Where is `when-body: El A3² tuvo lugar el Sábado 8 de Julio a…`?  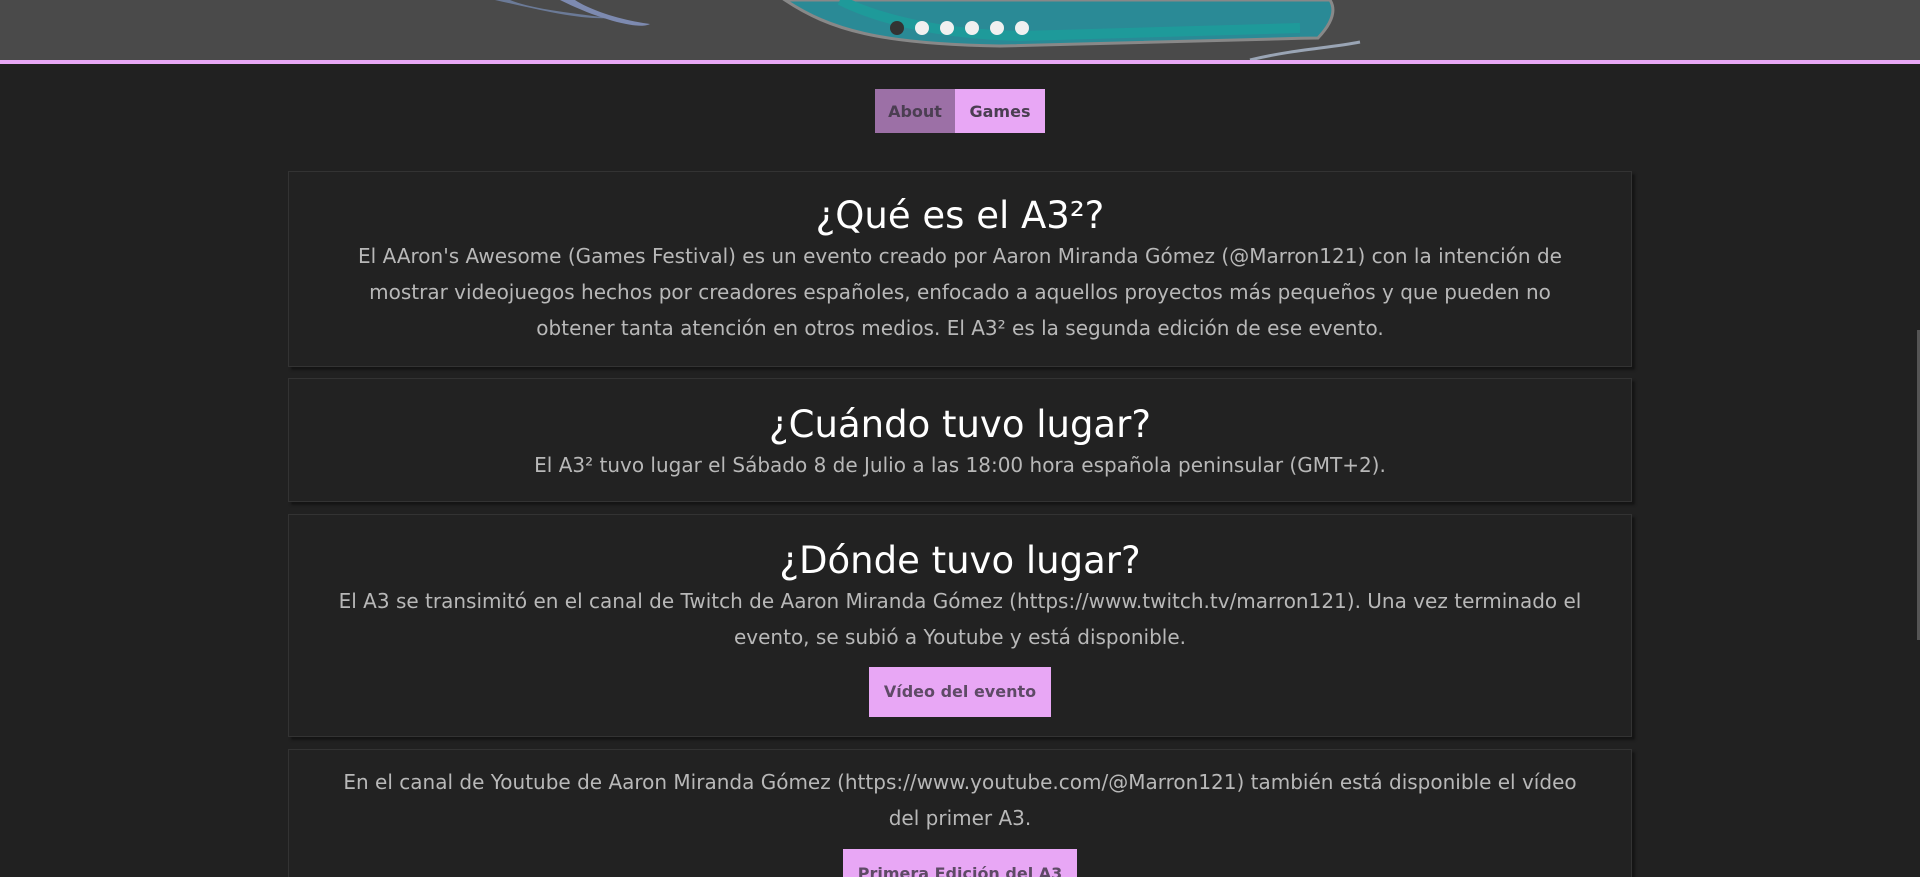 when-body: El A3² tuvo lugar el Sábado 8 de Julio a… is located at coordinates (960, 465).